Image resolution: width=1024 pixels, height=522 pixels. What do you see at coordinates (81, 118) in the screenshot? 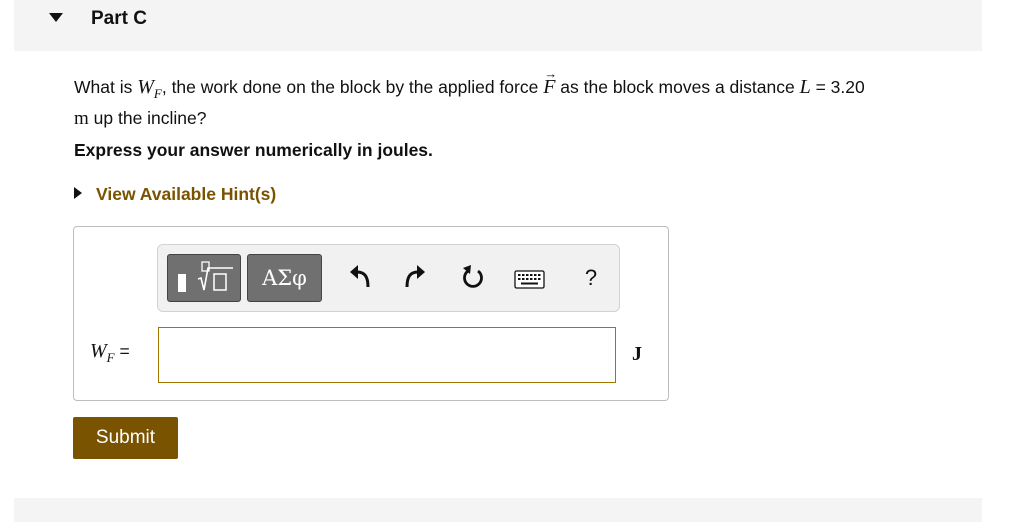
I see `unit-meters: m` at bounding box center [81, 118].